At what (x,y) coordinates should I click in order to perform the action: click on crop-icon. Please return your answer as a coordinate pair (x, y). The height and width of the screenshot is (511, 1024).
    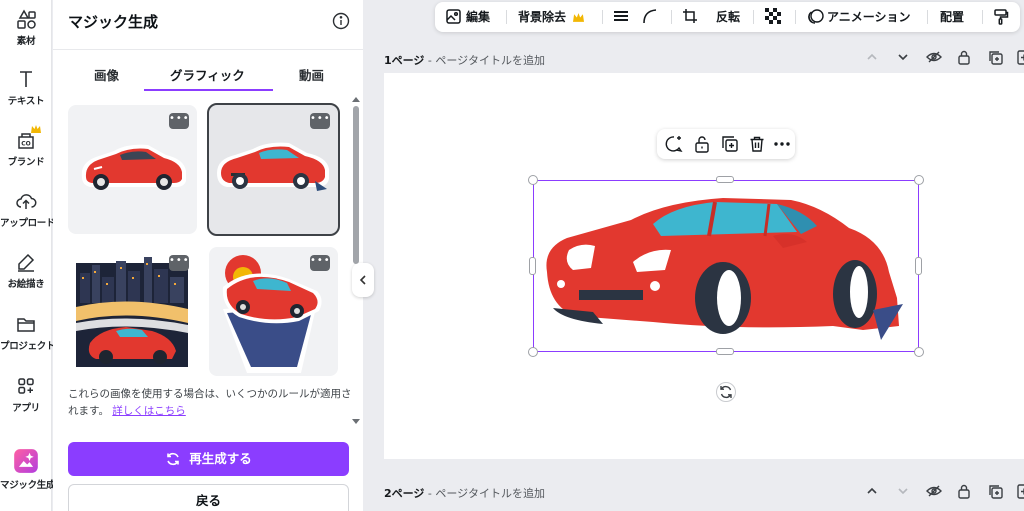
    Looking at the image, I should click on (690, 16).